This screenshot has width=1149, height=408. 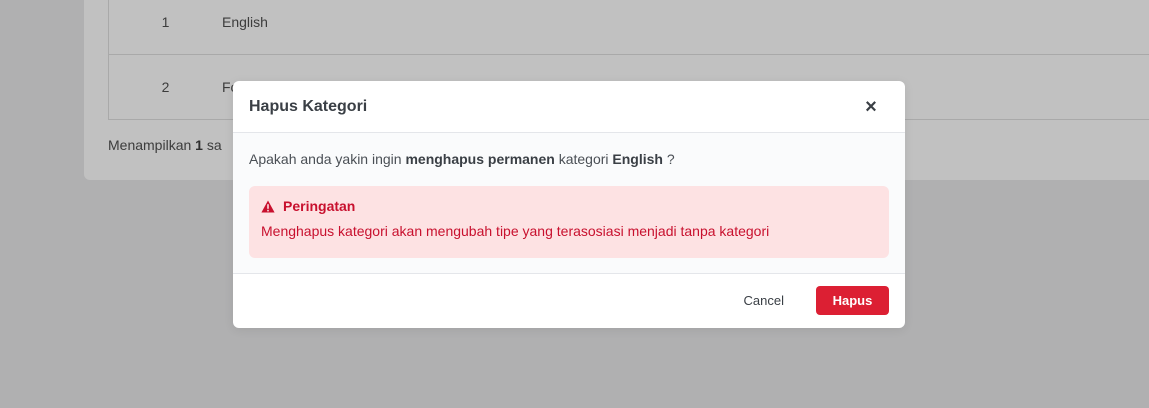 What do you see at coordinates (871, 107) in the screenshot?
I see `close-icon: ×` at bounding box center [871, 107].